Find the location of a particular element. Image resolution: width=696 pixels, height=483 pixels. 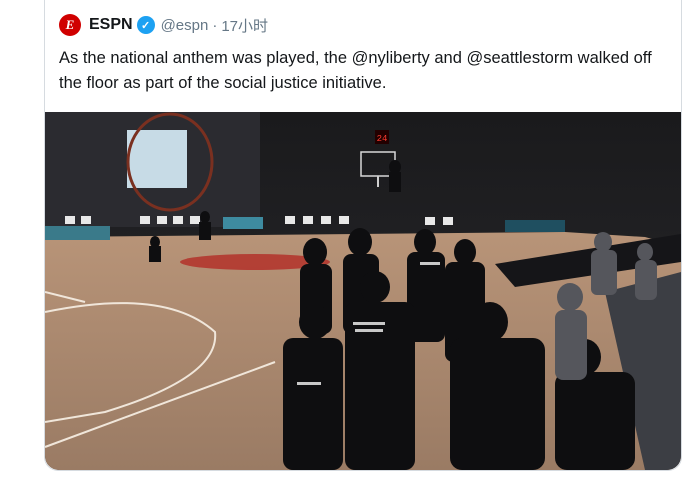

author-handle: @espn is located at coordinates (185, 25).